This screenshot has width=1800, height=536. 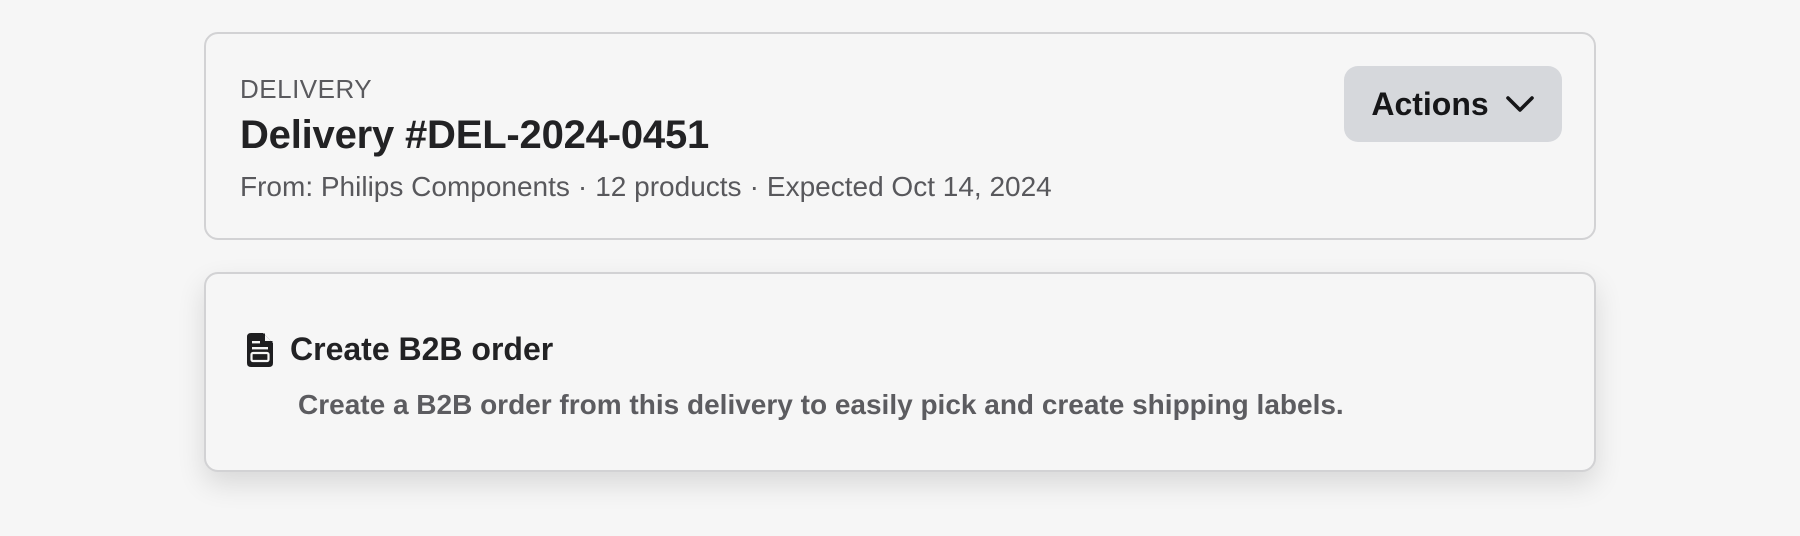 I want to click on actions-button: Actions, so click(x=1453, y=104).